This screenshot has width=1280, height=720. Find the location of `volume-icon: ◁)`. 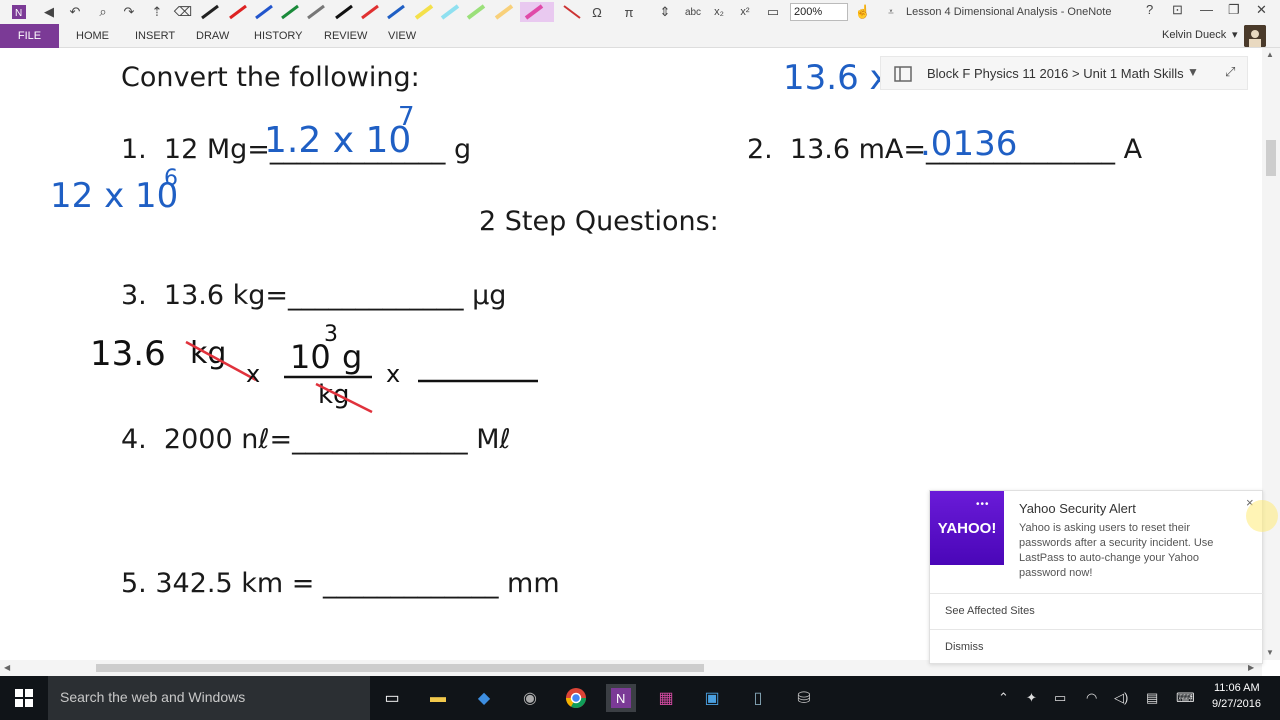

volume-icon: ◁) is located at coordinates (1121, 698).